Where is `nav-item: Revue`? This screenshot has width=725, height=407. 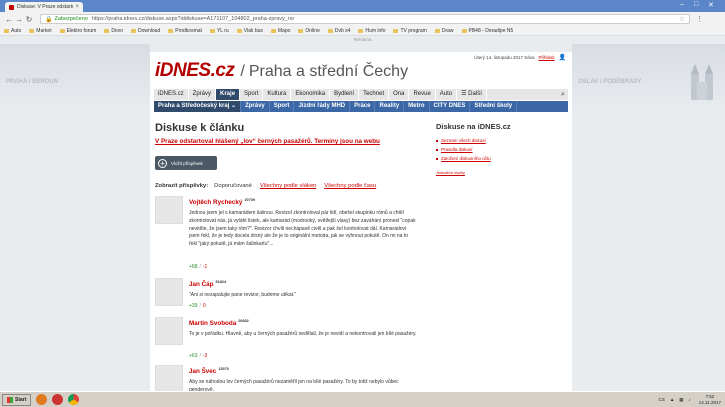
nav-item: Revue is located at coordinates (422, 94).